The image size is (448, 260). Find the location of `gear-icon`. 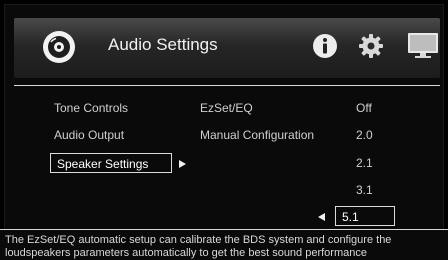

gear-icon is located at coordinates (371, 46).